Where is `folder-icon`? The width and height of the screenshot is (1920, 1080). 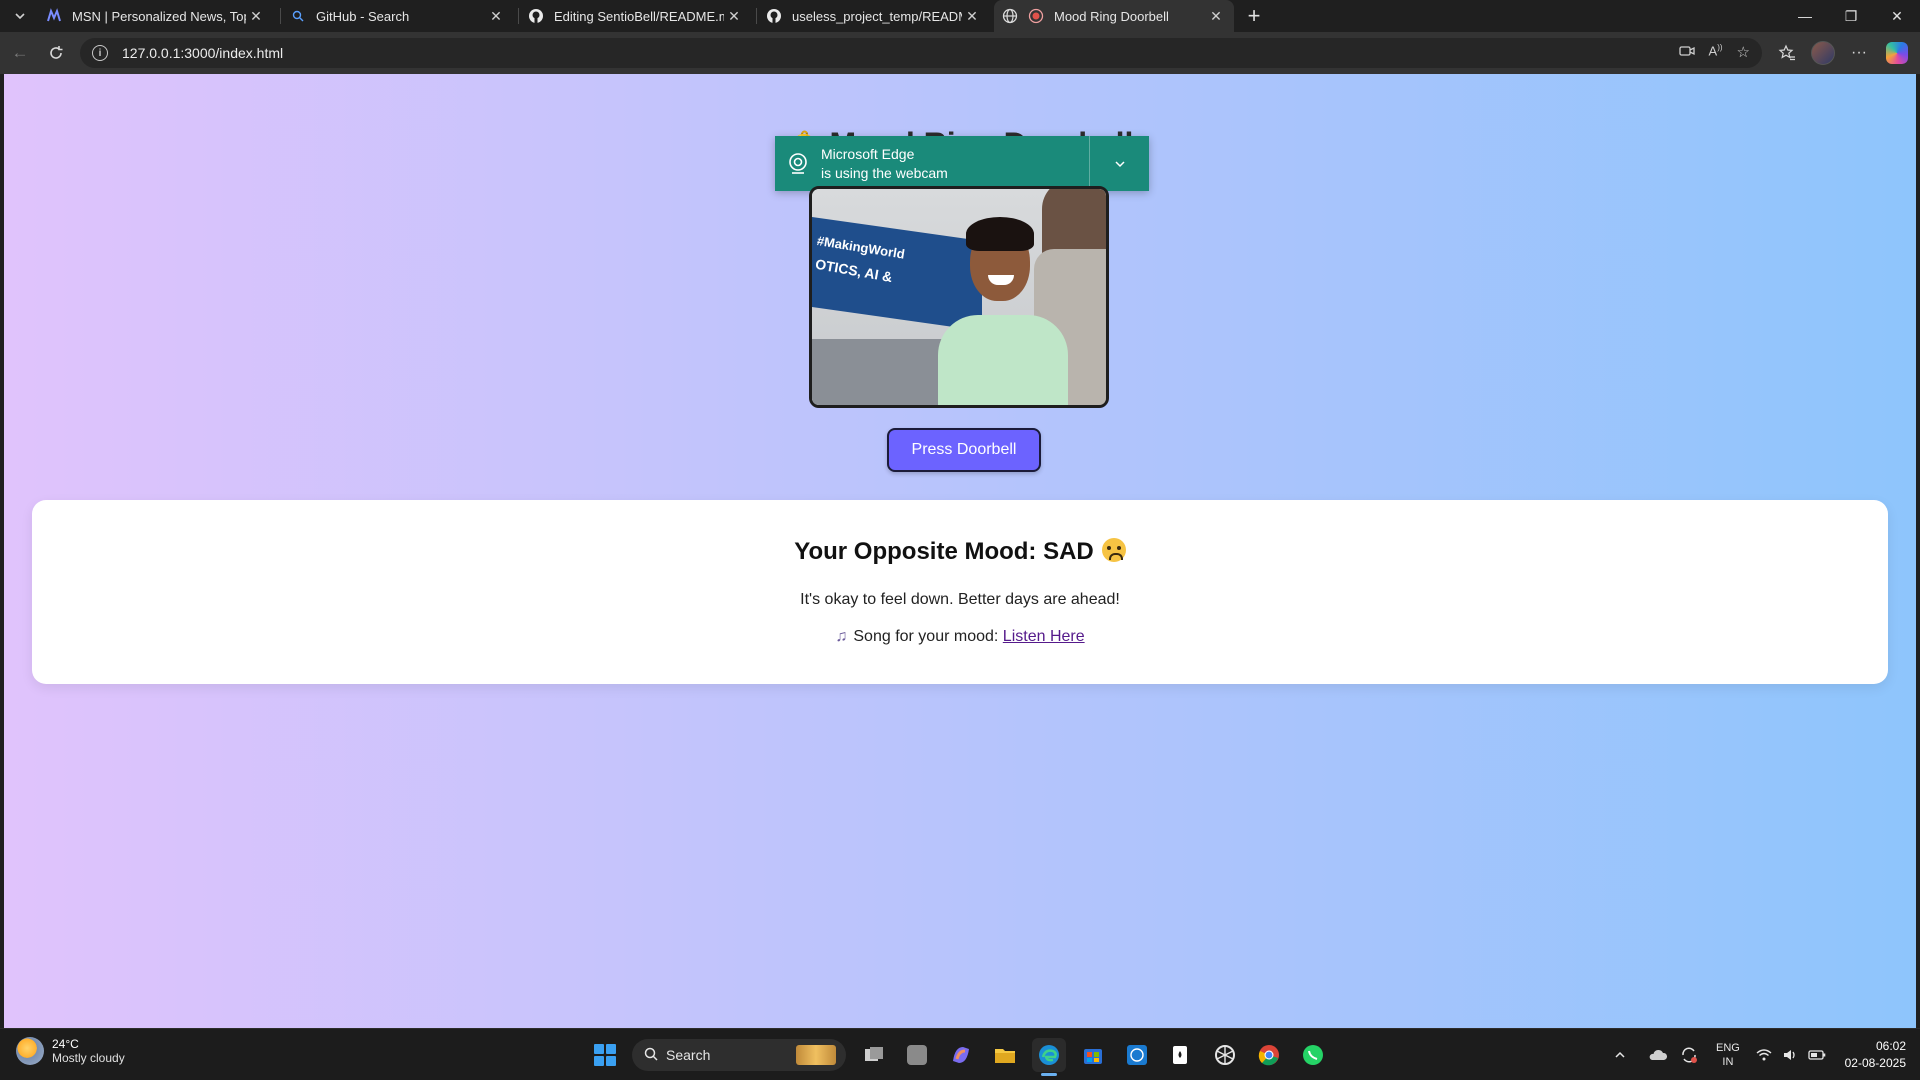 folder-icon is located at coordinates (1005, 1056).